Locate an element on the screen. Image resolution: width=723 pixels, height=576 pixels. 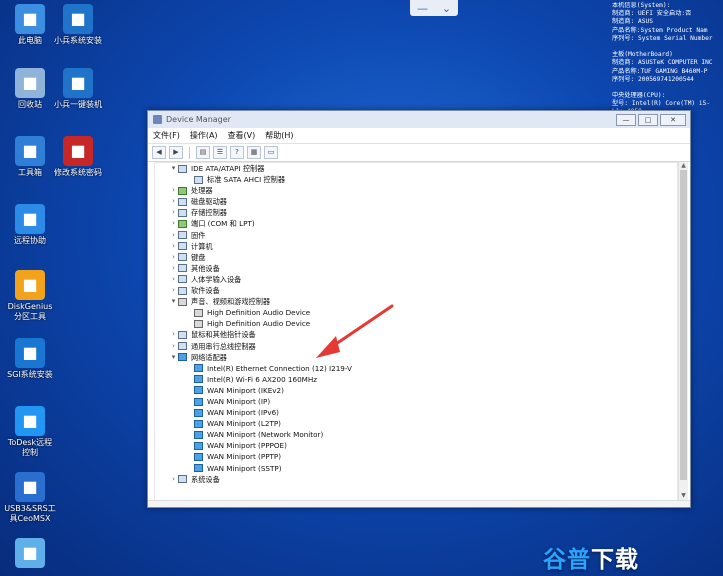
installer-icon: ■ is located at coordinates (78, 83).